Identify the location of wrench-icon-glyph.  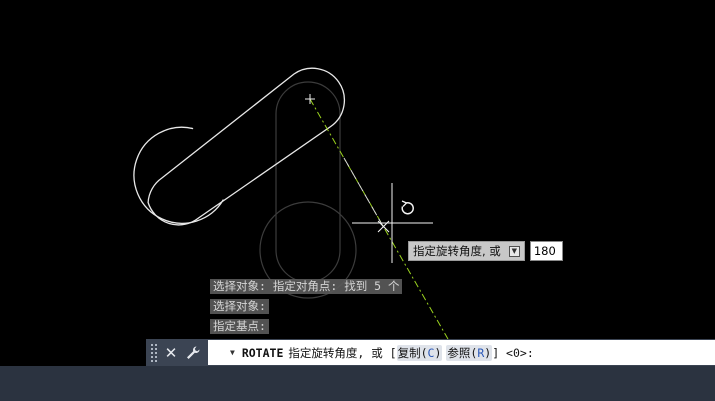
(193, 352).